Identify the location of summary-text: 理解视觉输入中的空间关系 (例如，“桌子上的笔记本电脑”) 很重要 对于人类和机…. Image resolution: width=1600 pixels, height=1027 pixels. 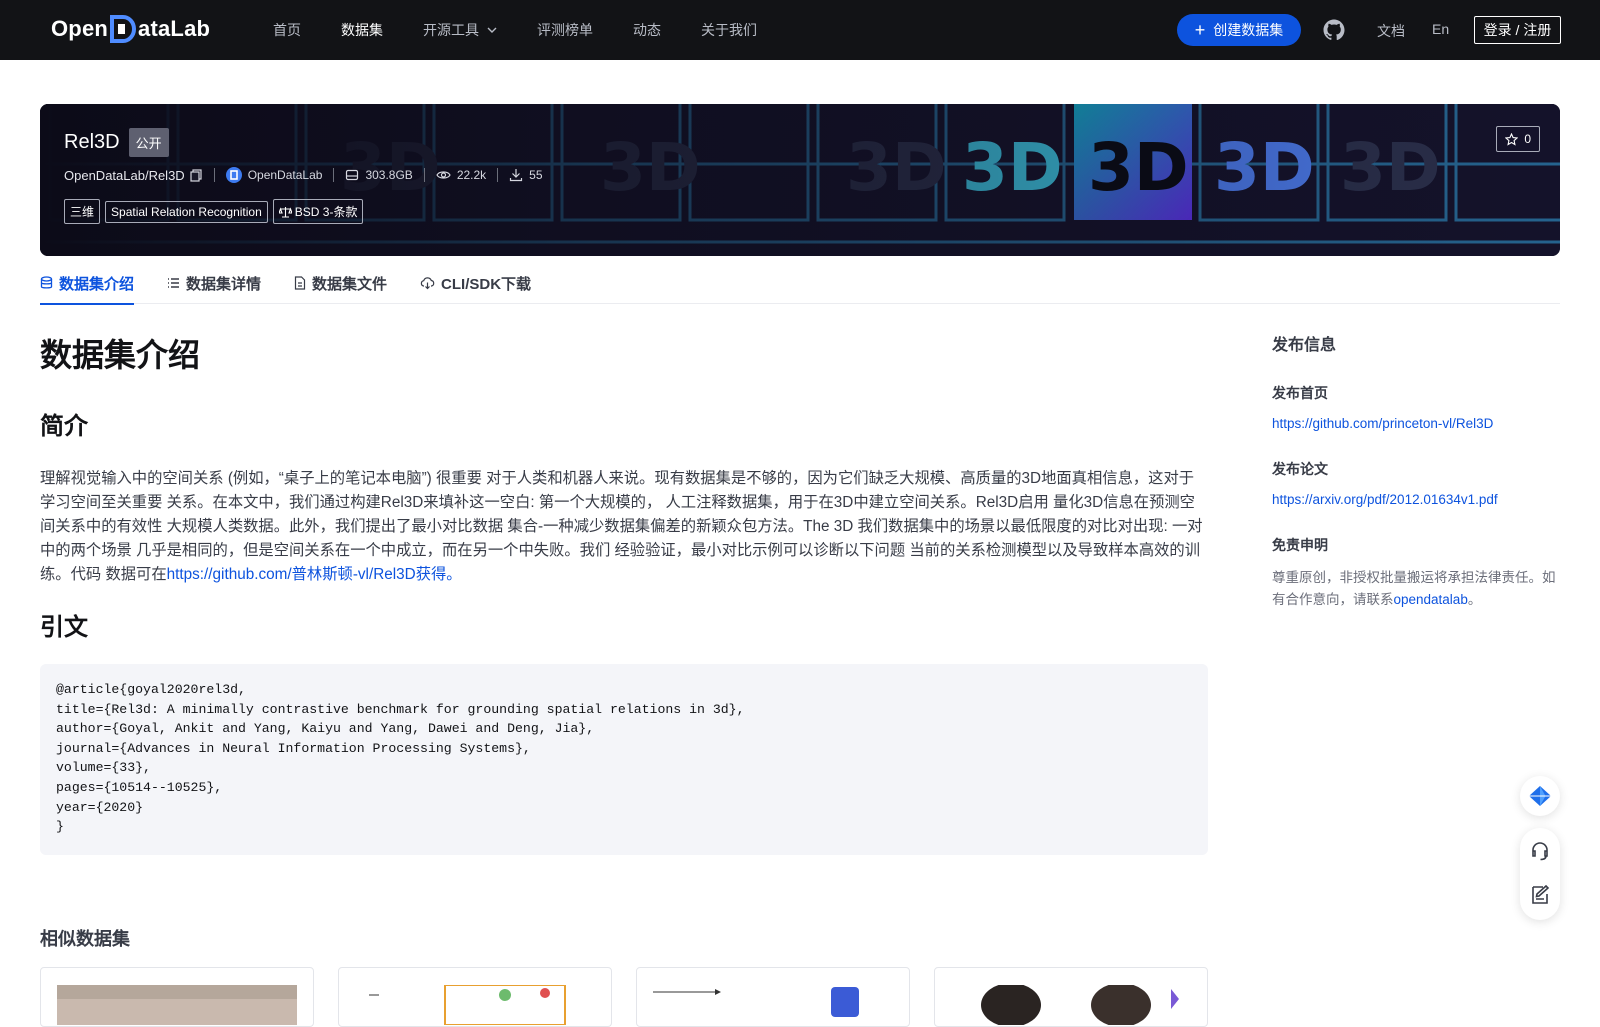
(624, 527).